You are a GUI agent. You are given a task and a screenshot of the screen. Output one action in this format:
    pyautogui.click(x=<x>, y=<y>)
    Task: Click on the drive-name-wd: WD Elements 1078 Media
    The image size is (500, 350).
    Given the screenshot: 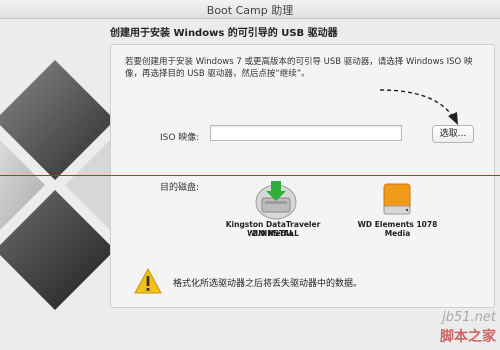 What is the action you would take?
    pyautogui.click(x=397, y=229)
    